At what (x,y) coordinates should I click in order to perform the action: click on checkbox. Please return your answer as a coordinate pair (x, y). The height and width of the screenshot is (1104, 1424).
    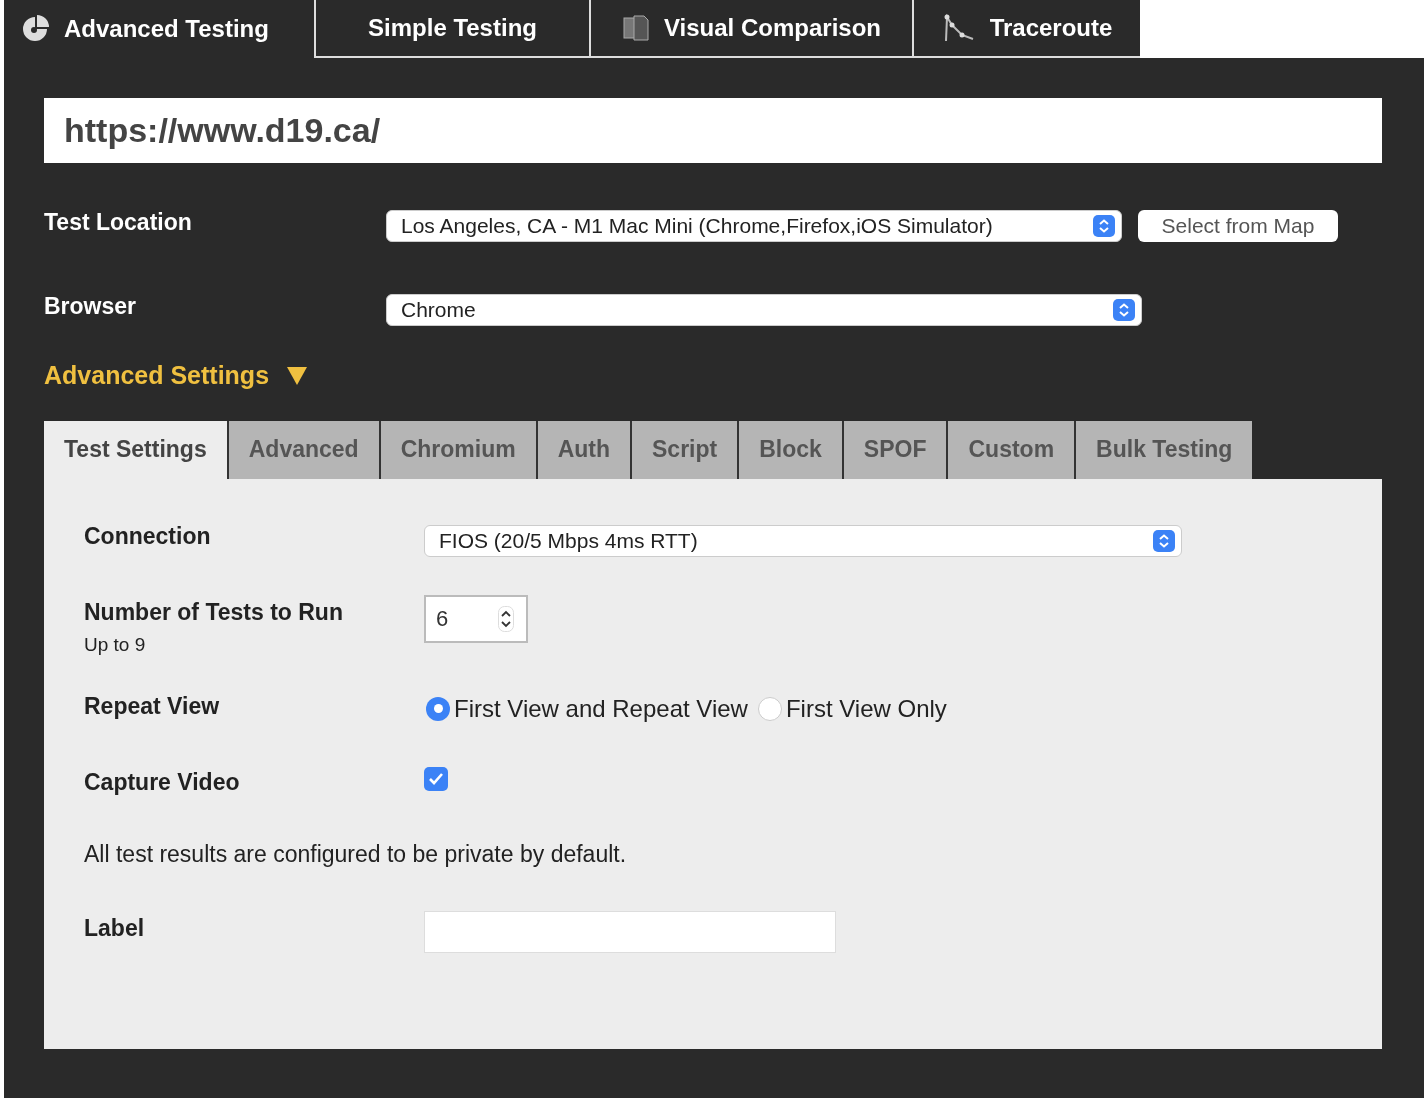
    Looking at the image, I should click on (436, 778).